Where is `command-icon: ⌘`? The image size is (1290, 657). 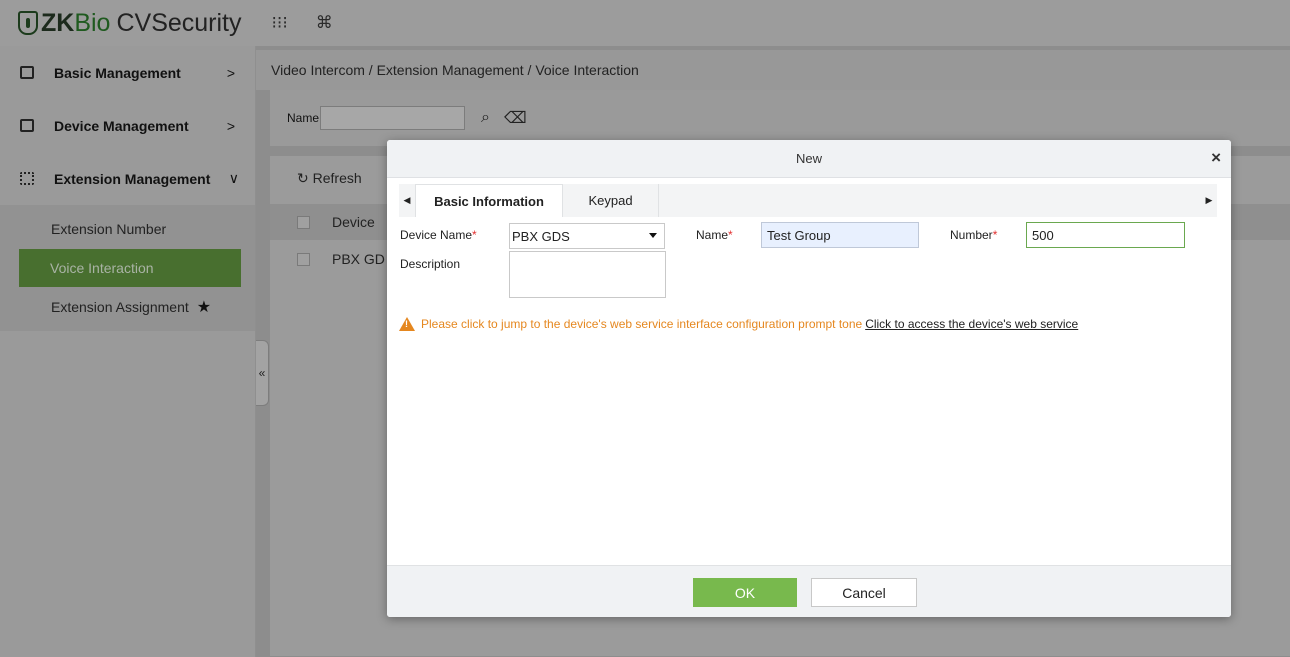
command-icon: ⌘ is located at coordinates (324, 23).